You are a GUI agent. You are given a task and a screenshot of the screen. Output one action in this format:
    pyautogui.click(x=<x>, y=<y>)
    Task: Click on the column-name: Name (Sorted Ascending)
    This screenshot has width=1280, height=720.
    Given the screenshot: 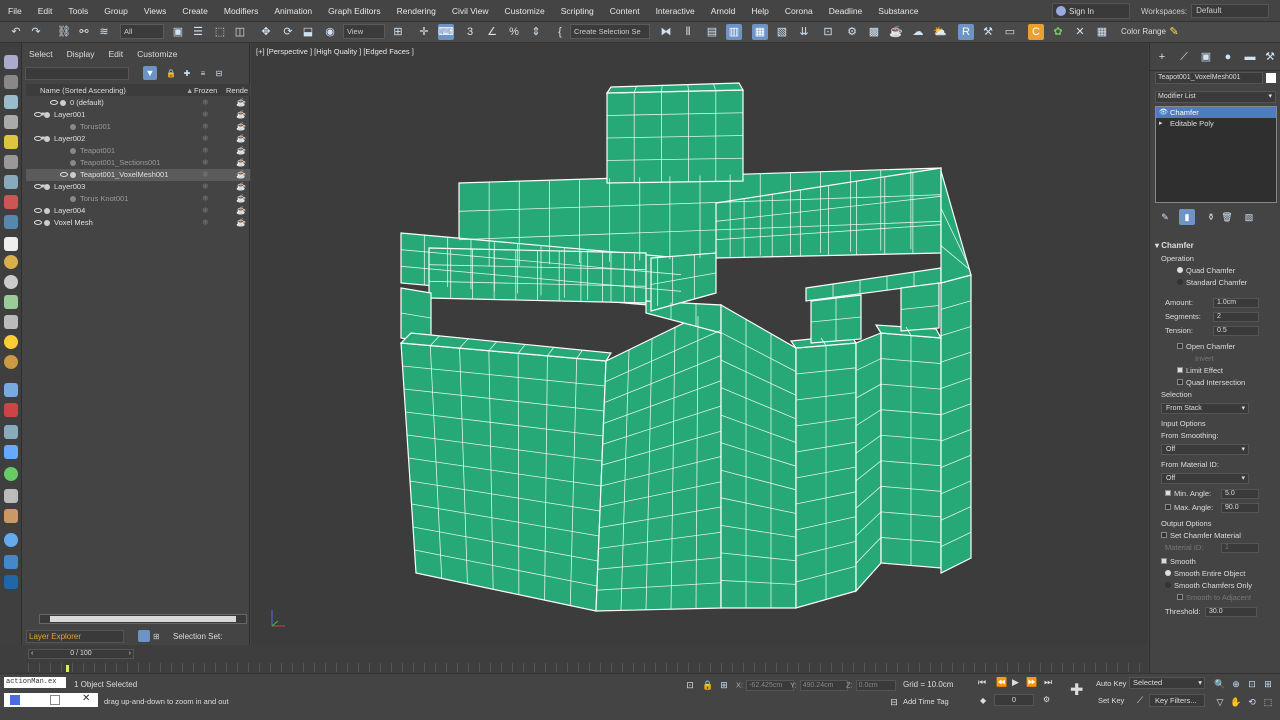 What is the action you would take?
    pyautogui.click(x=83, y=90)
    